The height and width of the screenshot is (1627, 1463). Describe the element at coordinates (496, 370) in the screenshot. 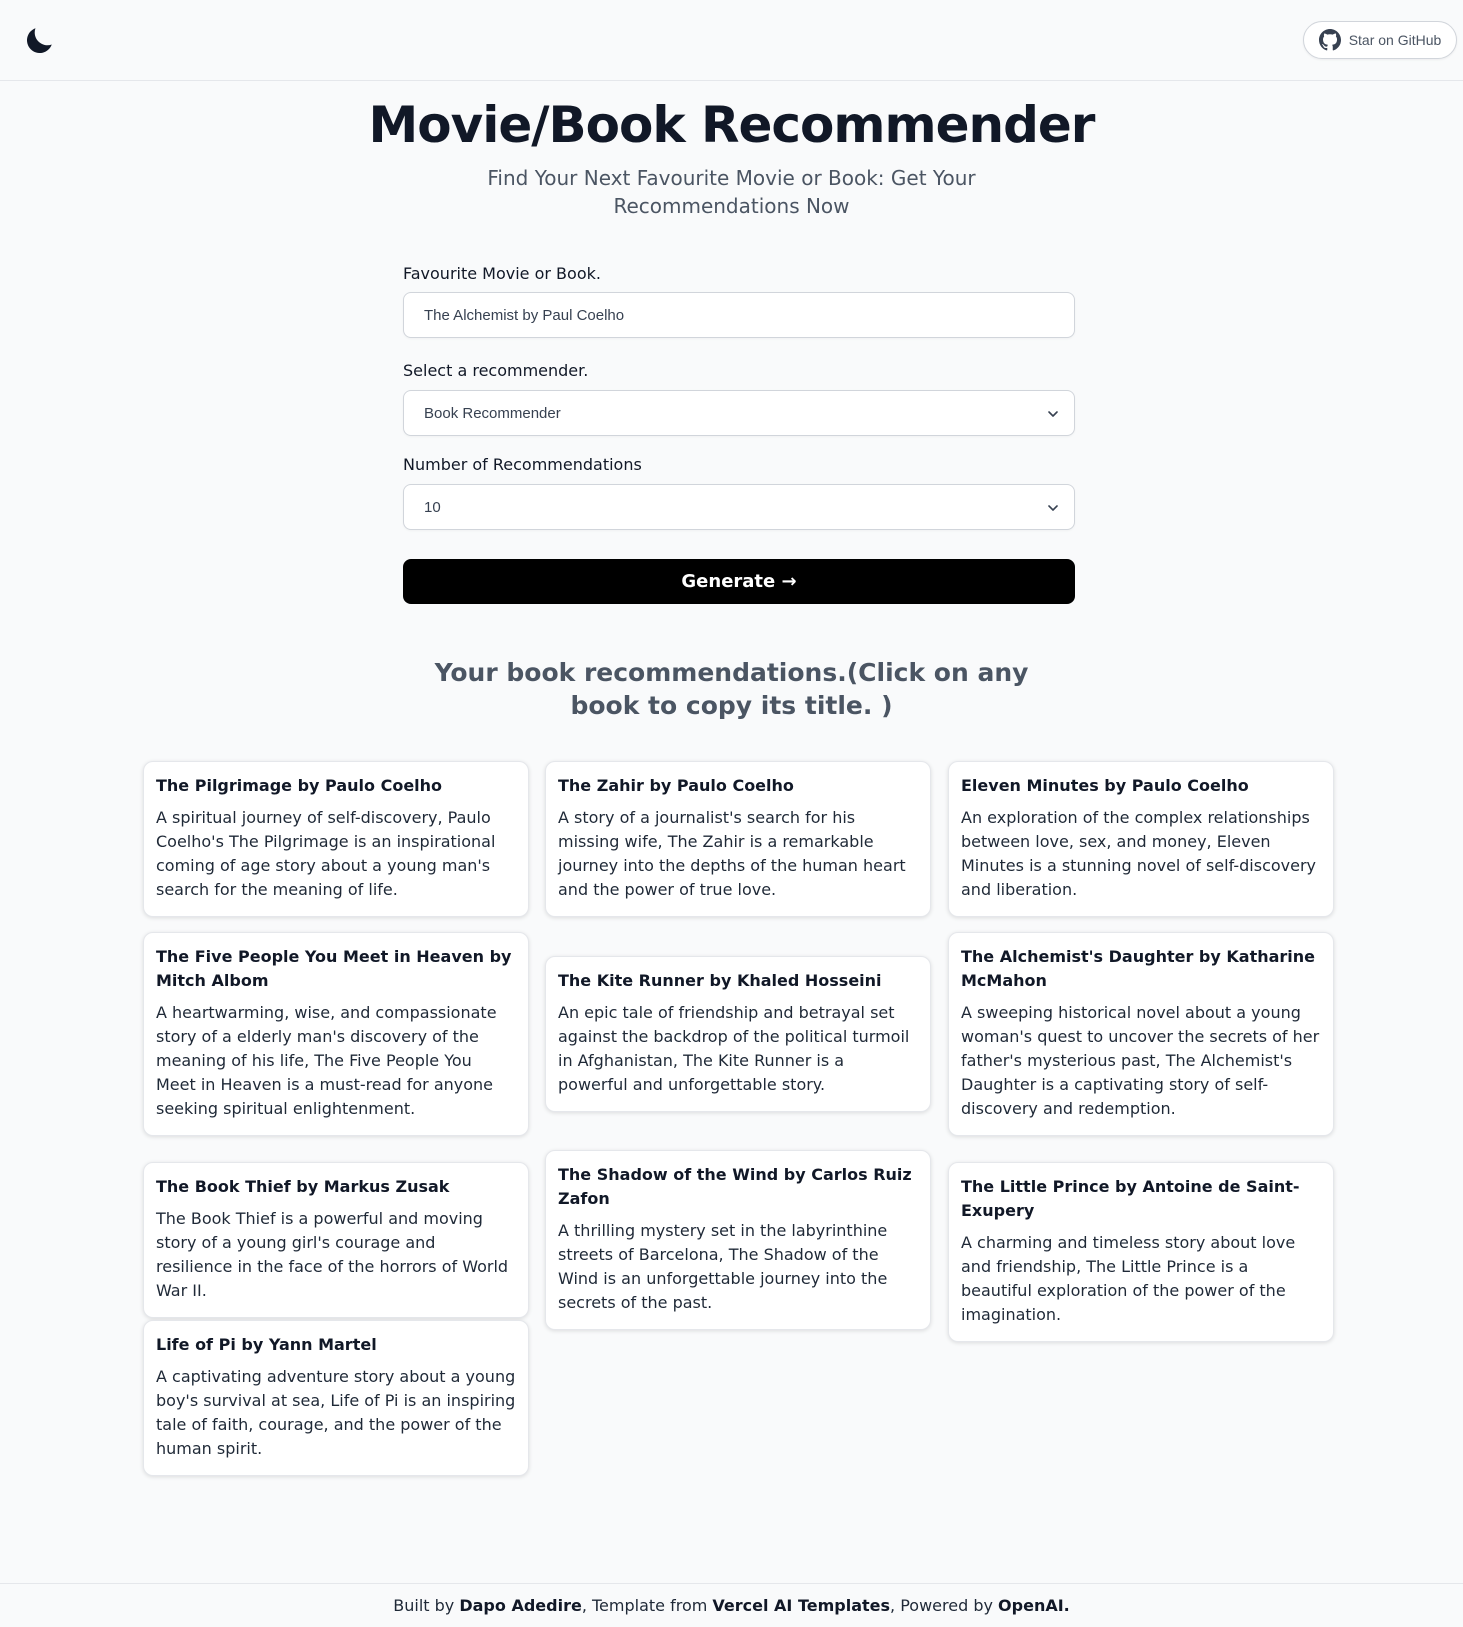

I see `recommender-label: Select a recommender.` at that location.